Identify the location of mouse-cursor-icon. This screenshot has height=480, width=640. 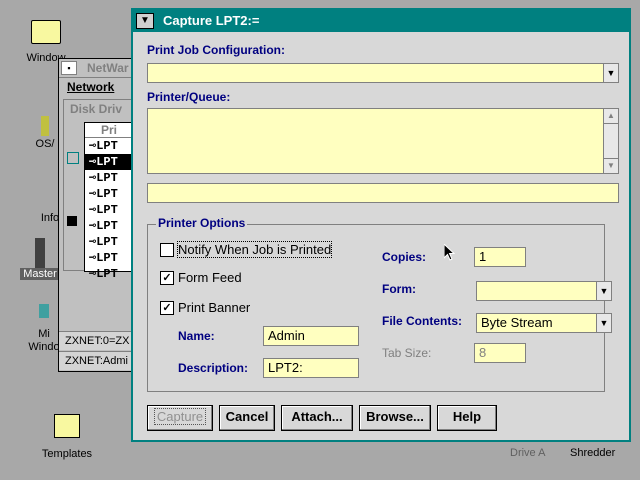
(450, 252).